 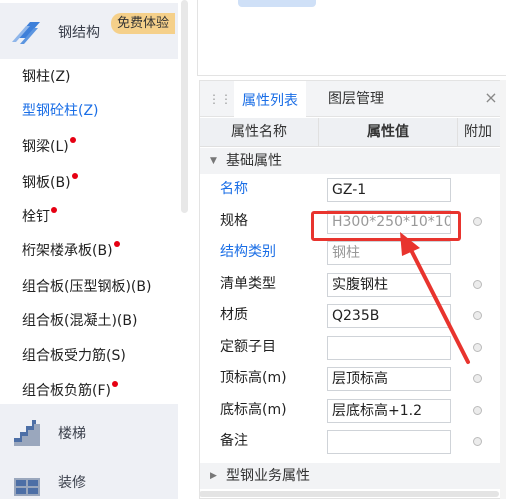 I want to click on sidebar-item-label: 栓钉, so click(x=36, y=217).